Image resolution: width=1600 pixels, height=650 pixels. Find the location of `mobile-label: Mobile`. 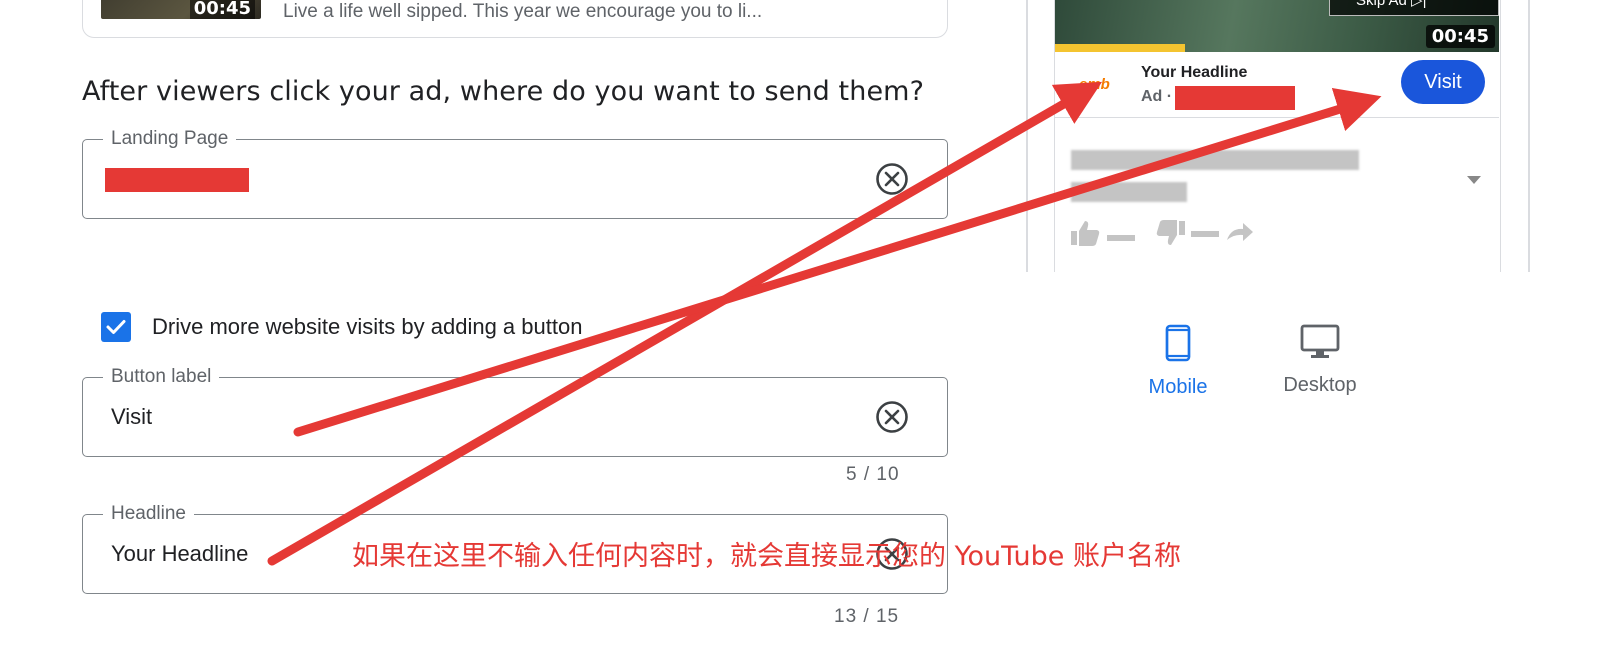

mobile-label: Mobile is located at coordinates (1178, 387).